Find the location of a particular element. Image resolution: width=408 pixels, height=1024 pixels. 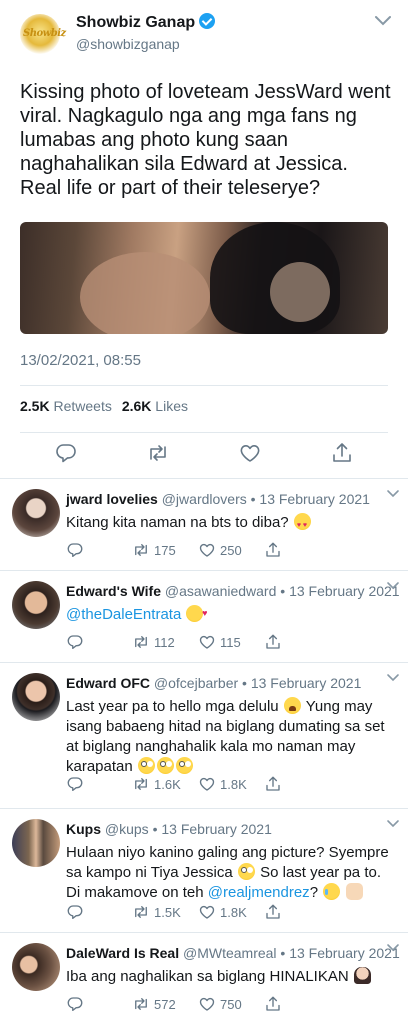

weary-face-emoji is located at coordinates (292, 705).